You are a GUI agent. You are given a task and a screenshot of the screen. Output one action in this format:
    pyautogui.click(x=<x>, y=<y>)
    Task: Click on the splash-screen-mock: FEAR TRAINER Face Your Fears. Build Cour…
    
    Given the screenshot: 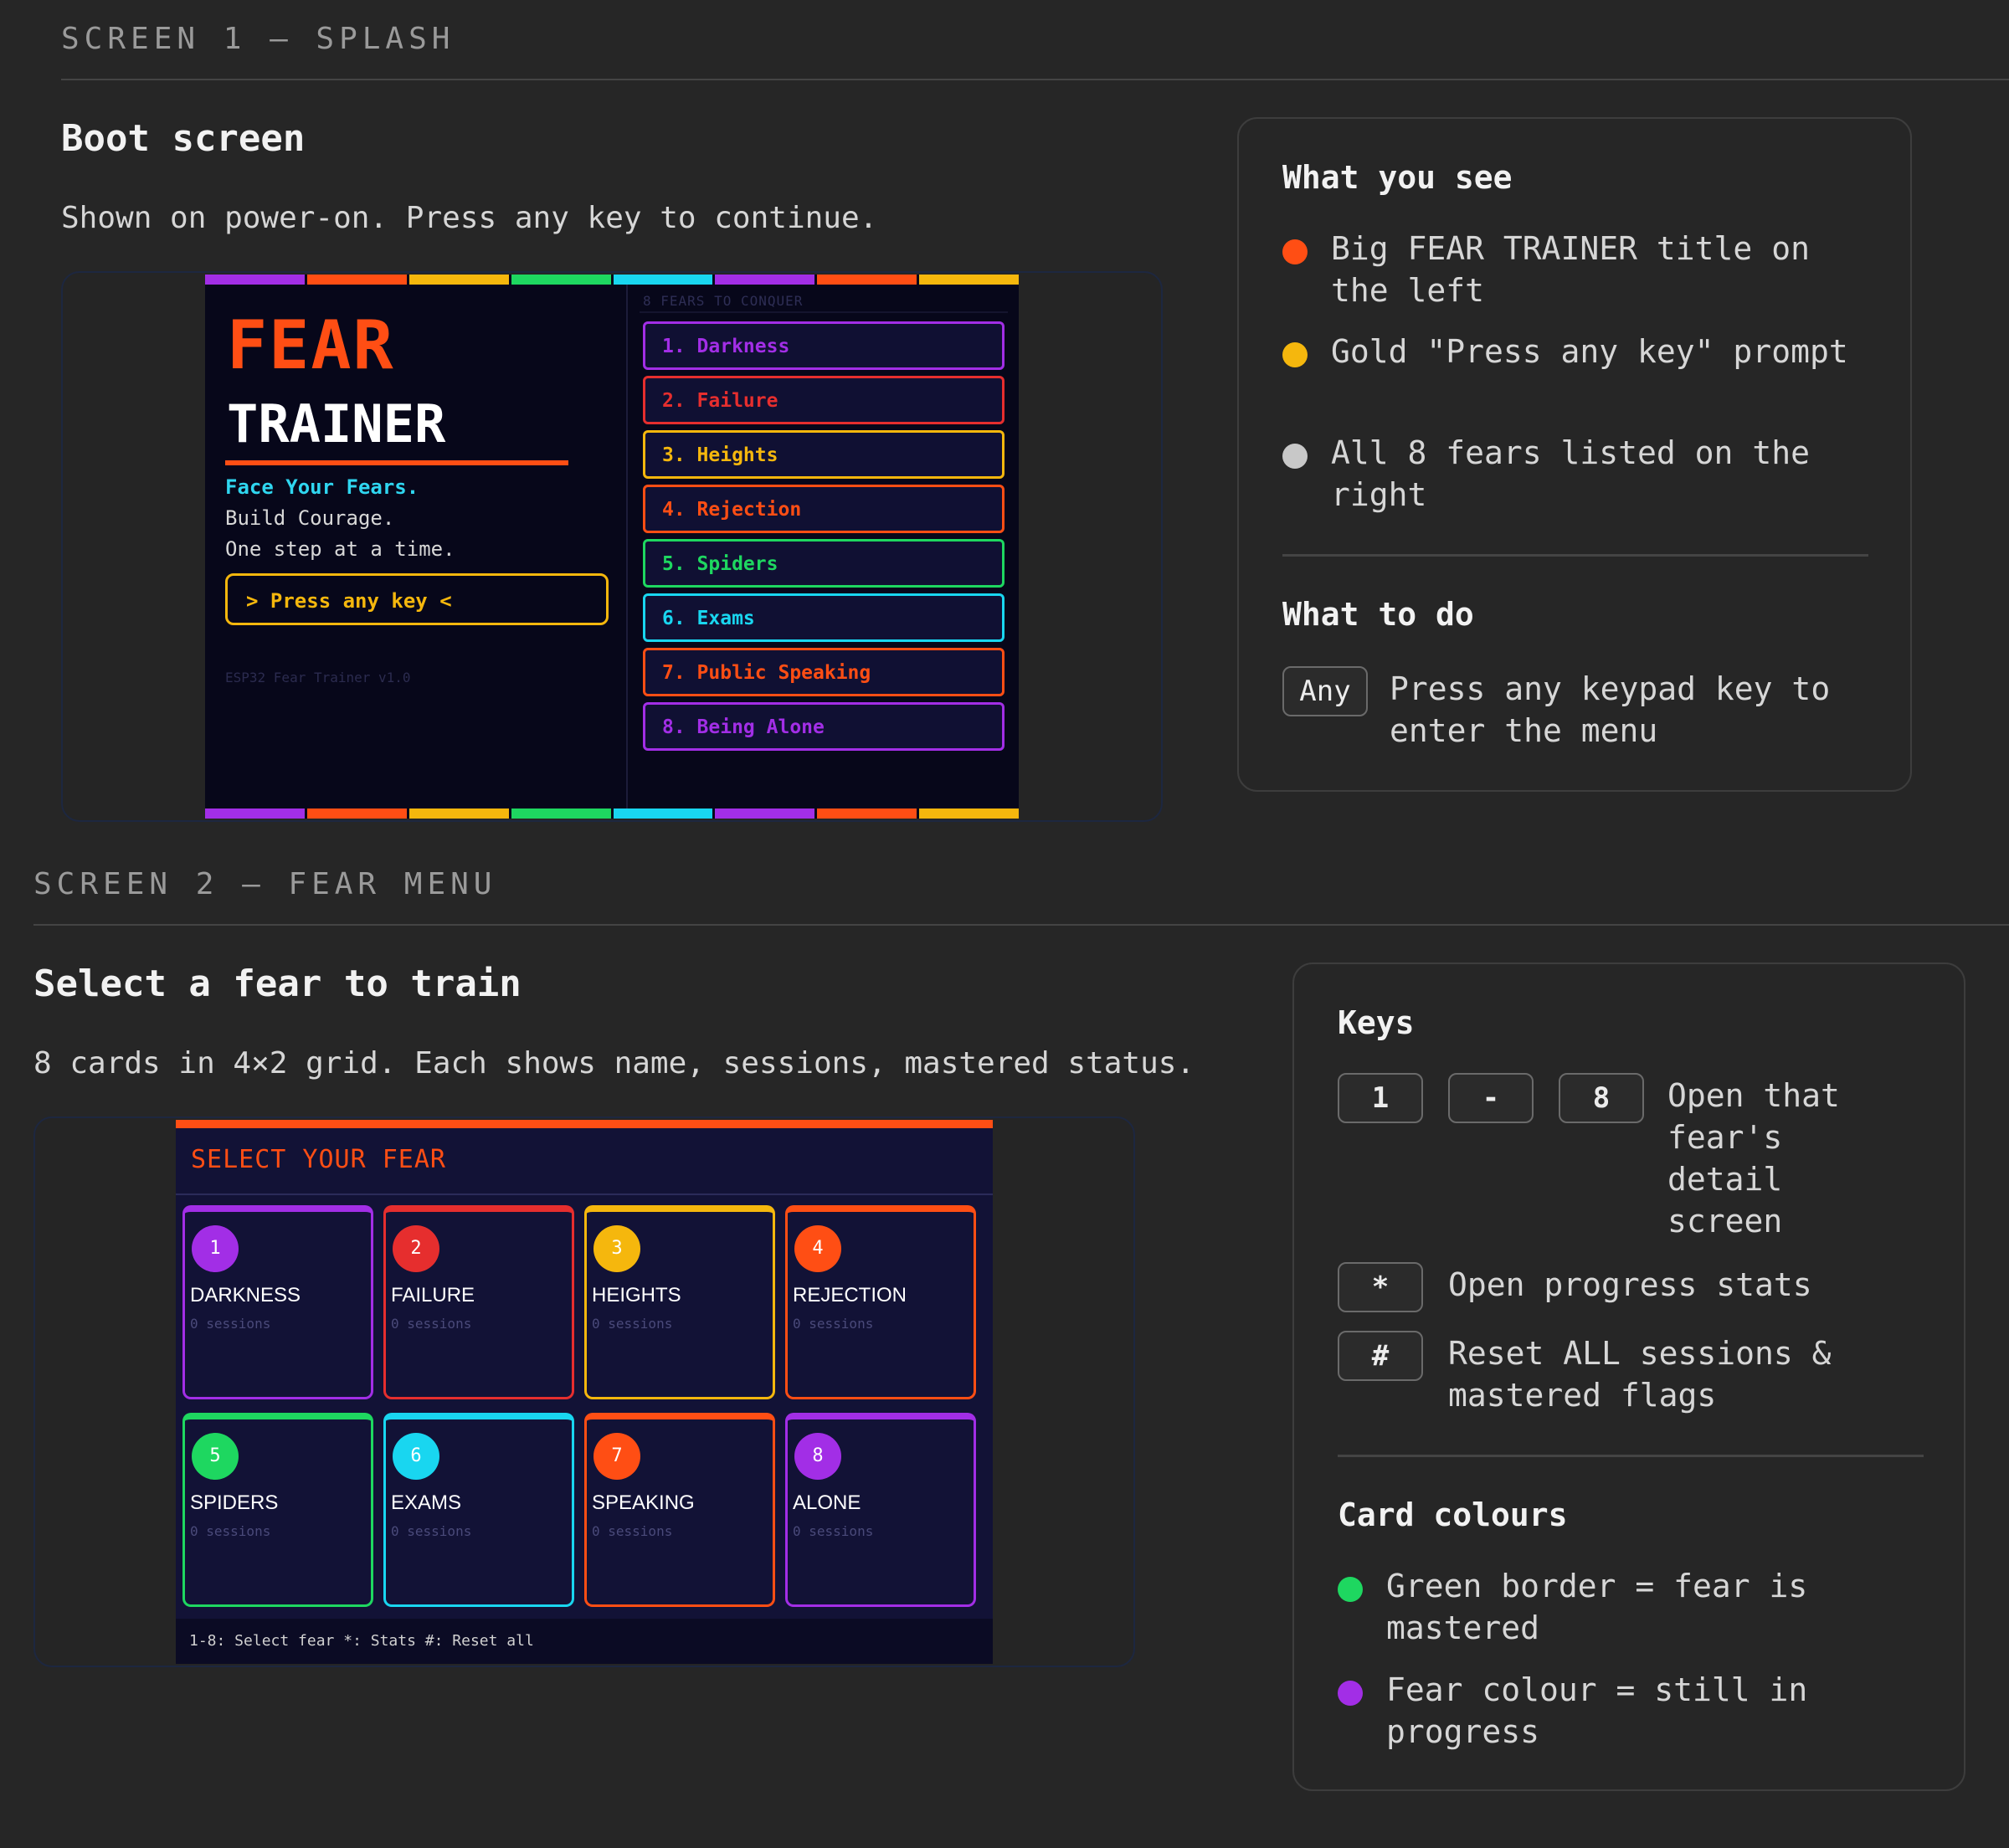 What is the action you would take?
    pyautogui.click(x=612, y=547)
    